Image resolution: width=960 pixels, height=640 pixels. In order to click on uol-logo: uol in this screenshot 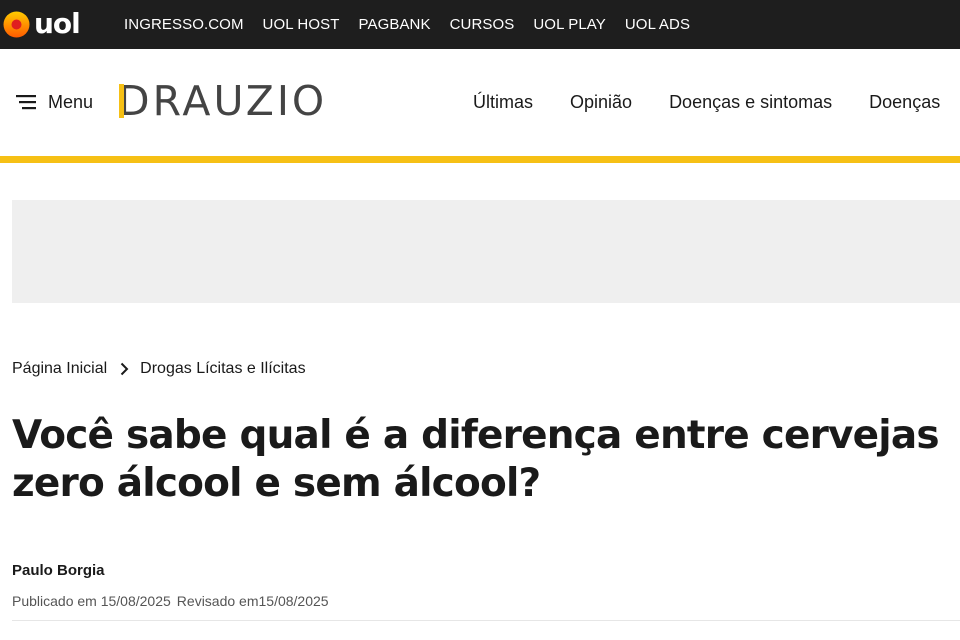, I will do `click(42, 23)`.